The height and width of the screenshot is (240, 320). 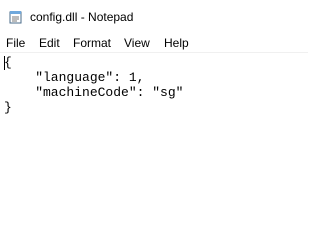 I want to click on editor-text: { "language": 1, "machineCode": "sg" }, so click(x=93, y=85).